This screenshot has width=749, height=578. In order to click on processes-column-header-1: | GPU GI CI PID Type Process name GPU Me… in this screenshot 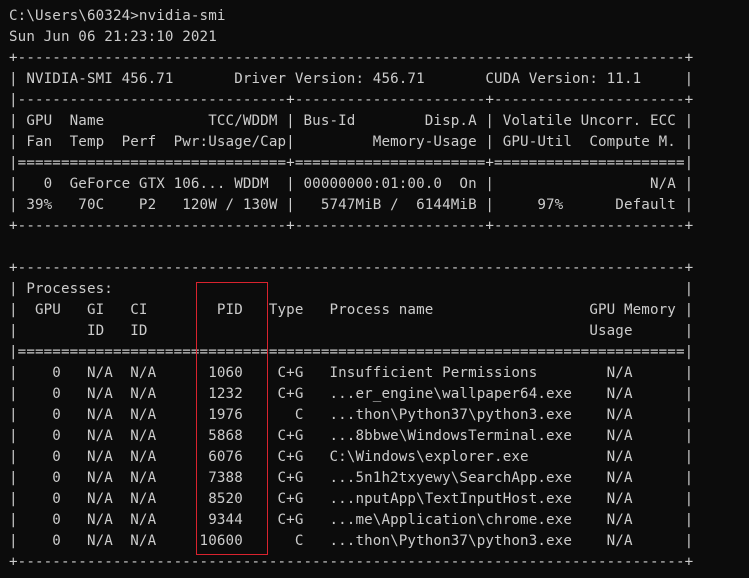, I will do `click(351, 310)`.